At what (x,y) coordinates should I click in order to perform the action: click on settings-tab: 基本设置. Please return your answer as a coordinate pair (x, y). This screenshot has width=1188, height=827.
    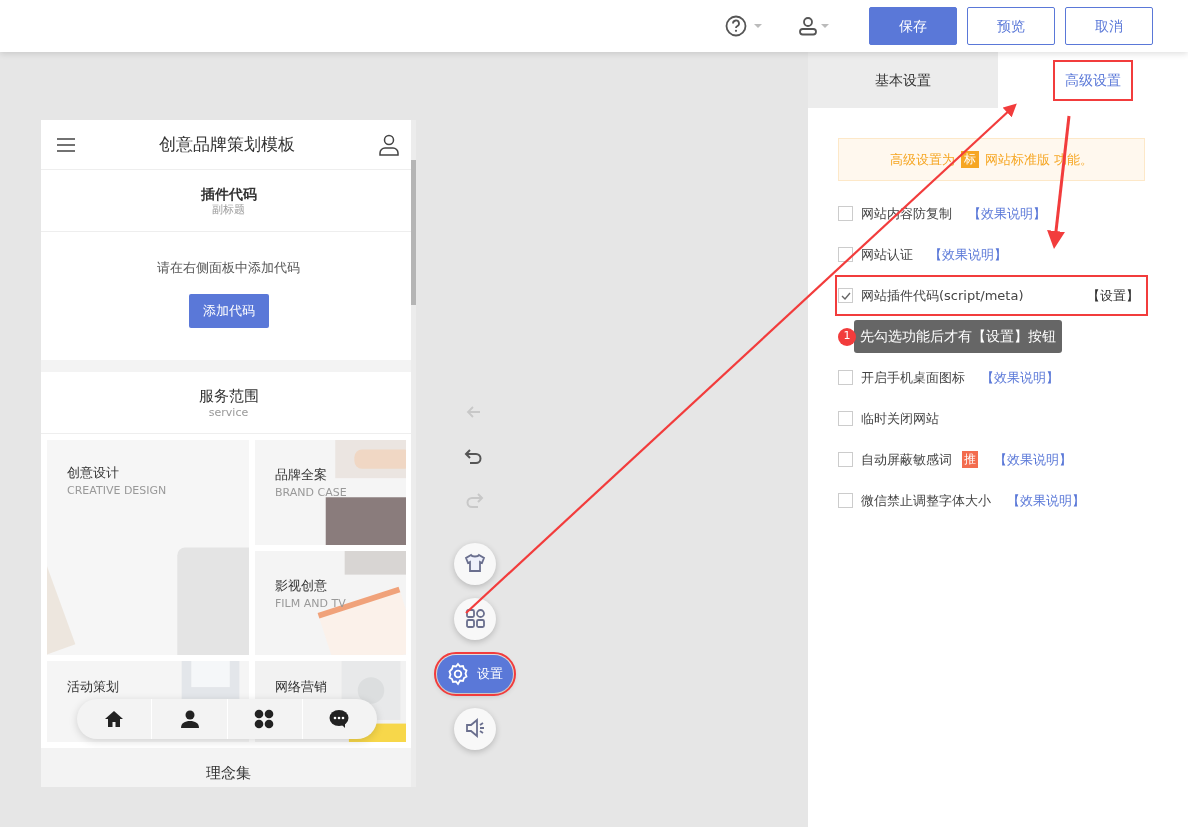
    Looking at the image, I should click on (903, 80).